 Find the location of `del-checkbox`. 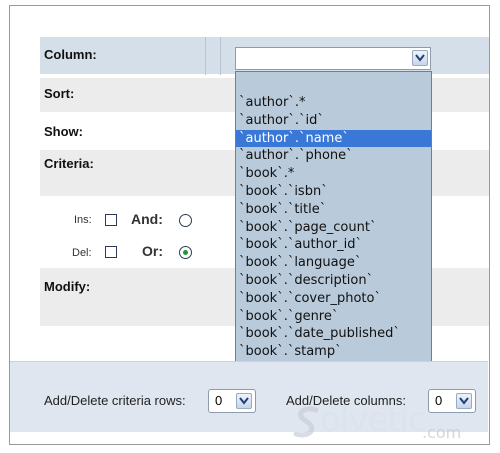

del-checkbox is located at coordinates (111, 252).